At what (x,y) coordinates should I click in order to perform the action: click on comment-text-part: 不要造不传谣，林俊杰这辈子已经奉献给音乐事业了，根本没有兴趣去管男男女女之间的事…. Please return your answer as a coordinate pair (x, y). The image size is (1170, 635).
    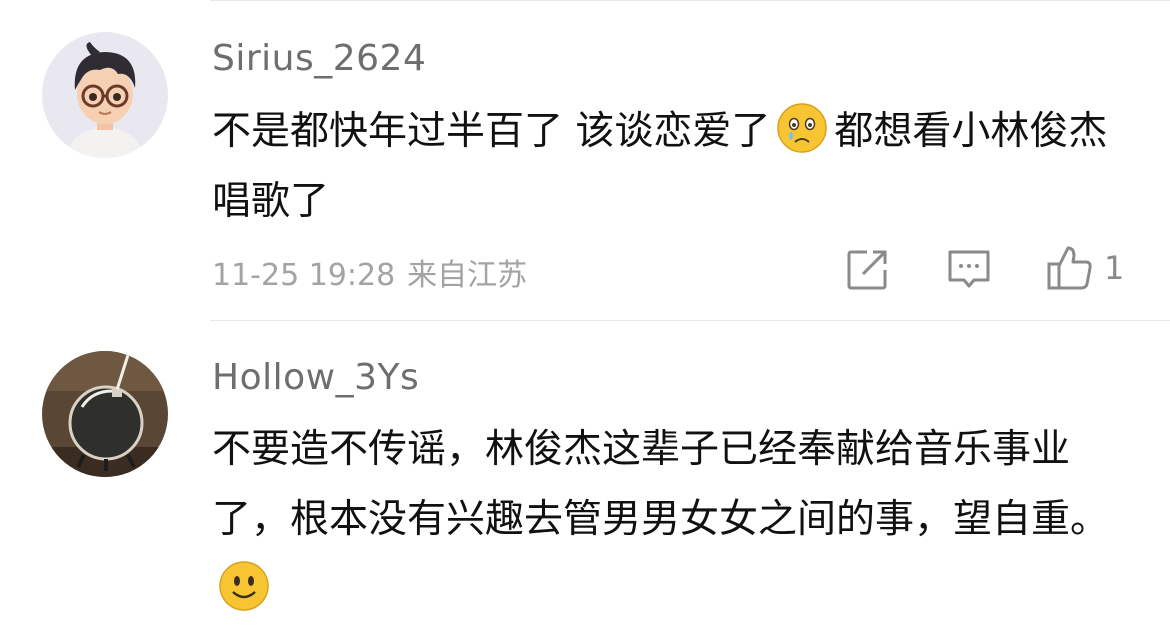
    Looking at the image, I should click on (661, 484).